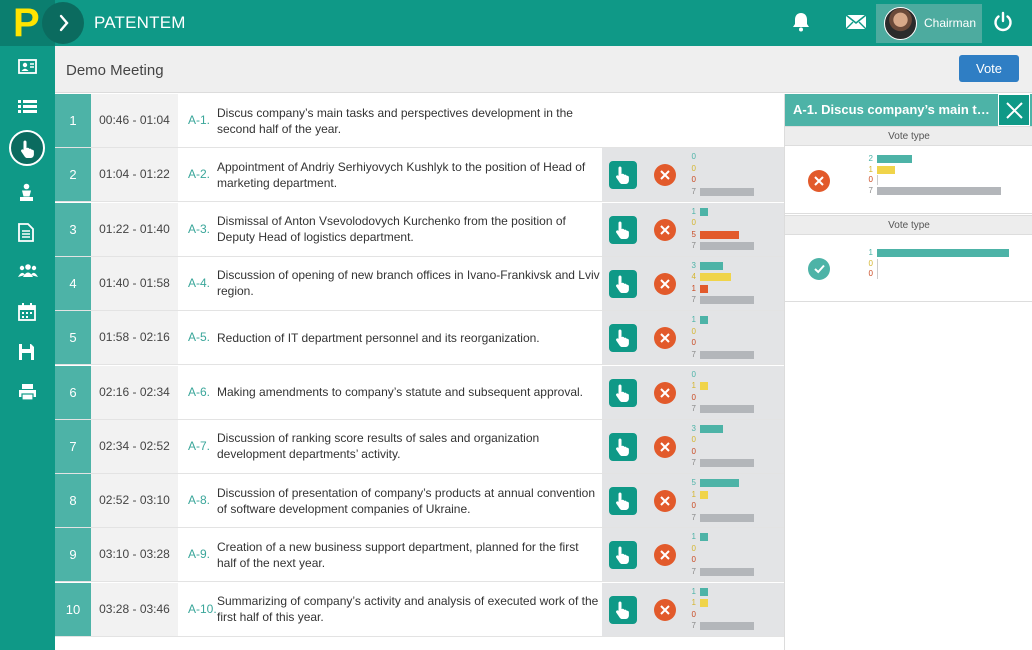  I want to click on user-menu: Chairman, so click(929, 23).